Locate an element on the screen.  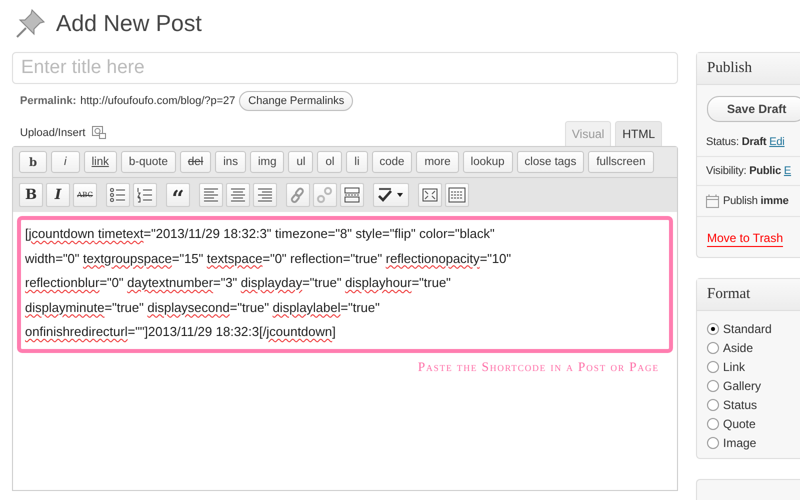
spellcheck-button is located at coordinates (391, 195).